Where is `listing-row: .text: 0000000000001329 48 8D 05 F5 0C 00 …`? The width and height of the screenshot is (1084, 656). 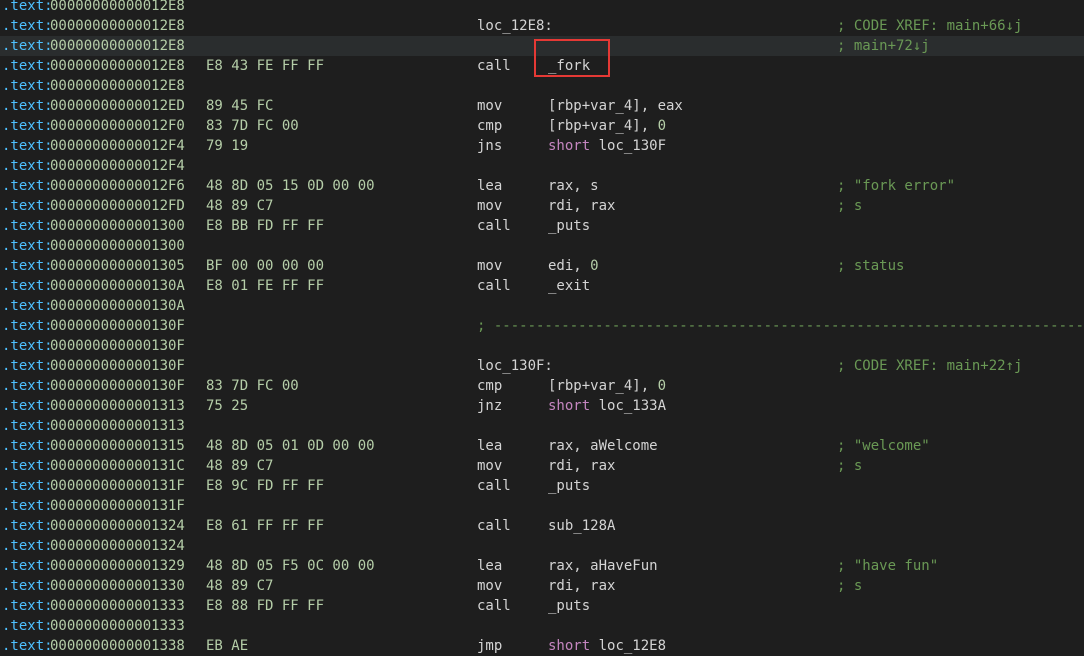
listing-row: .text: 0000000000001329 48 8D 05 F5 0C 00 … is located at coordinates (542, 566).